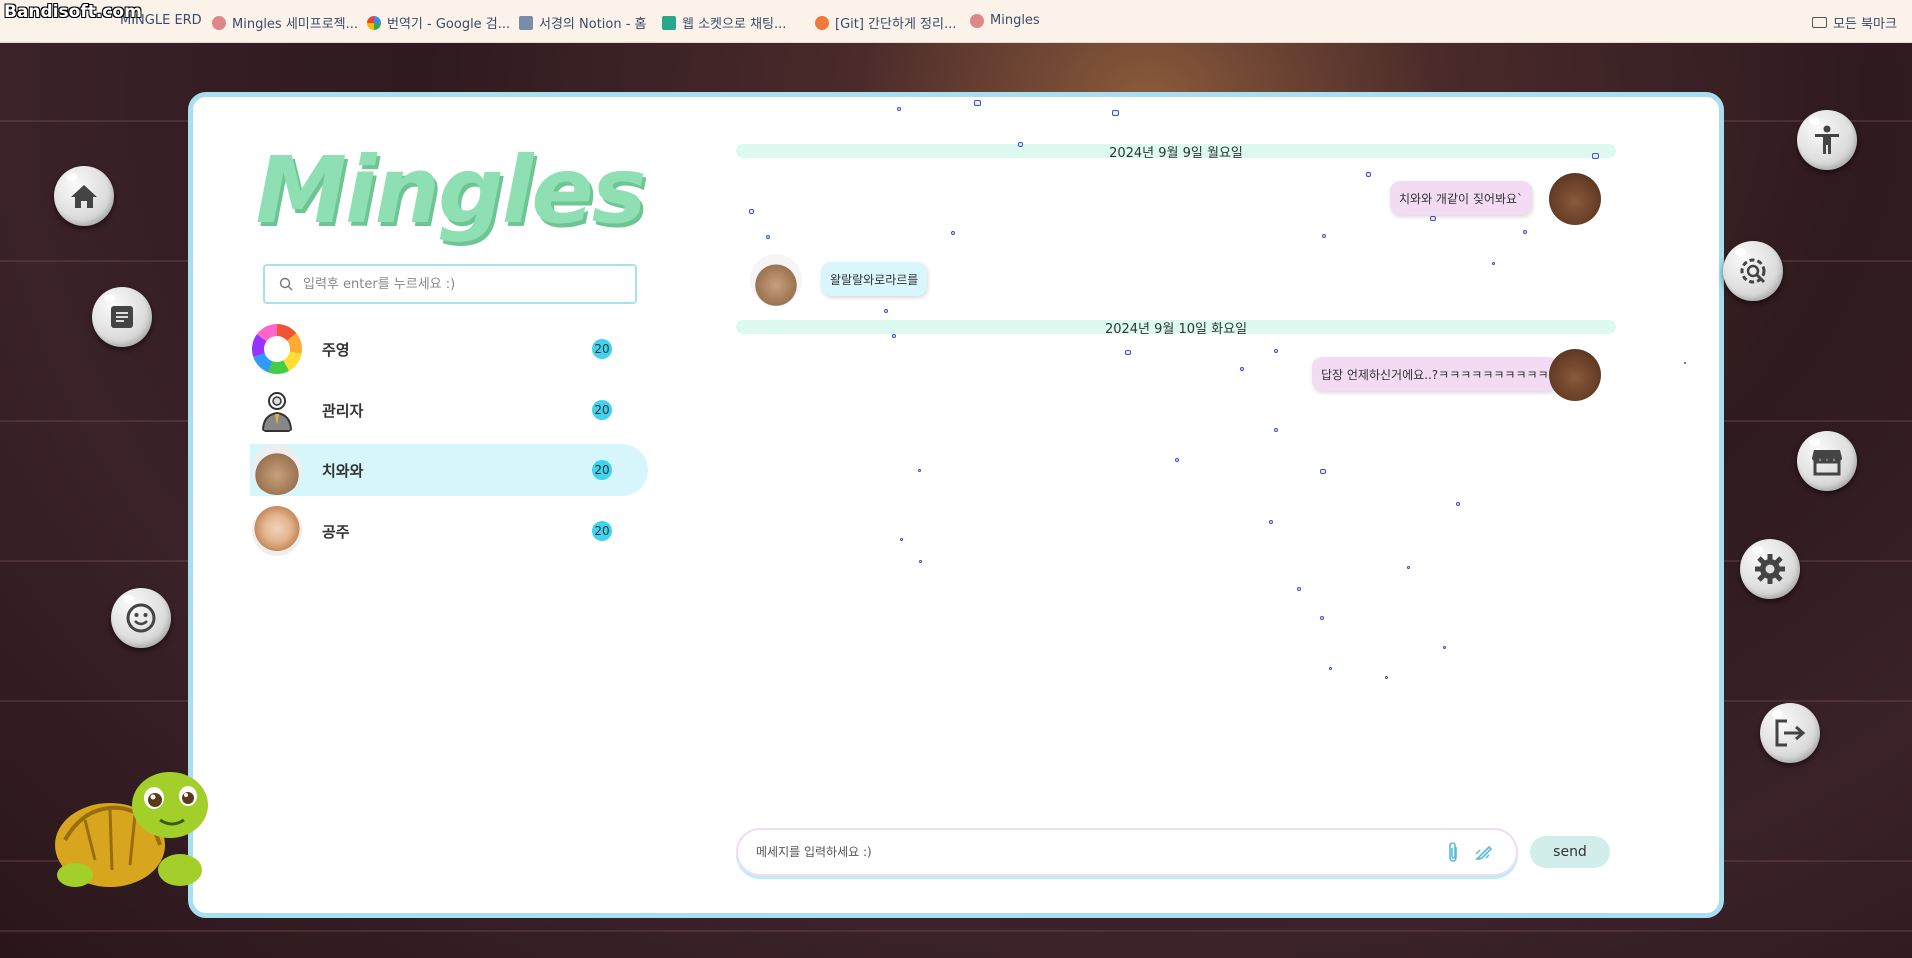 The width and height of the screenshot is (1912, 958). Describe the element at coordinates (374, 22) in the screenshot. I see `google-icon` at that location.